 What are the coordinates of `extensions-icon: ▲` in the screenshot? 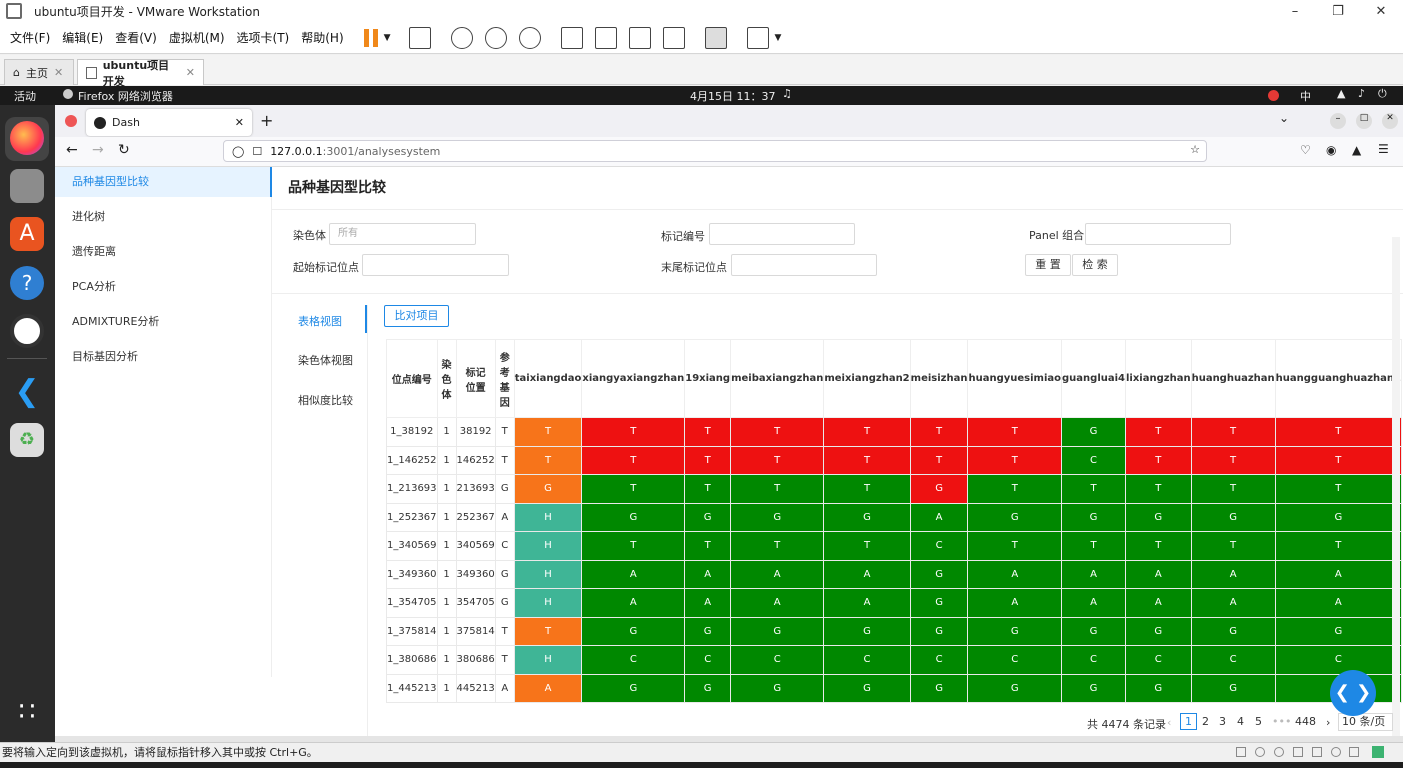 It's located at (1356, 150).